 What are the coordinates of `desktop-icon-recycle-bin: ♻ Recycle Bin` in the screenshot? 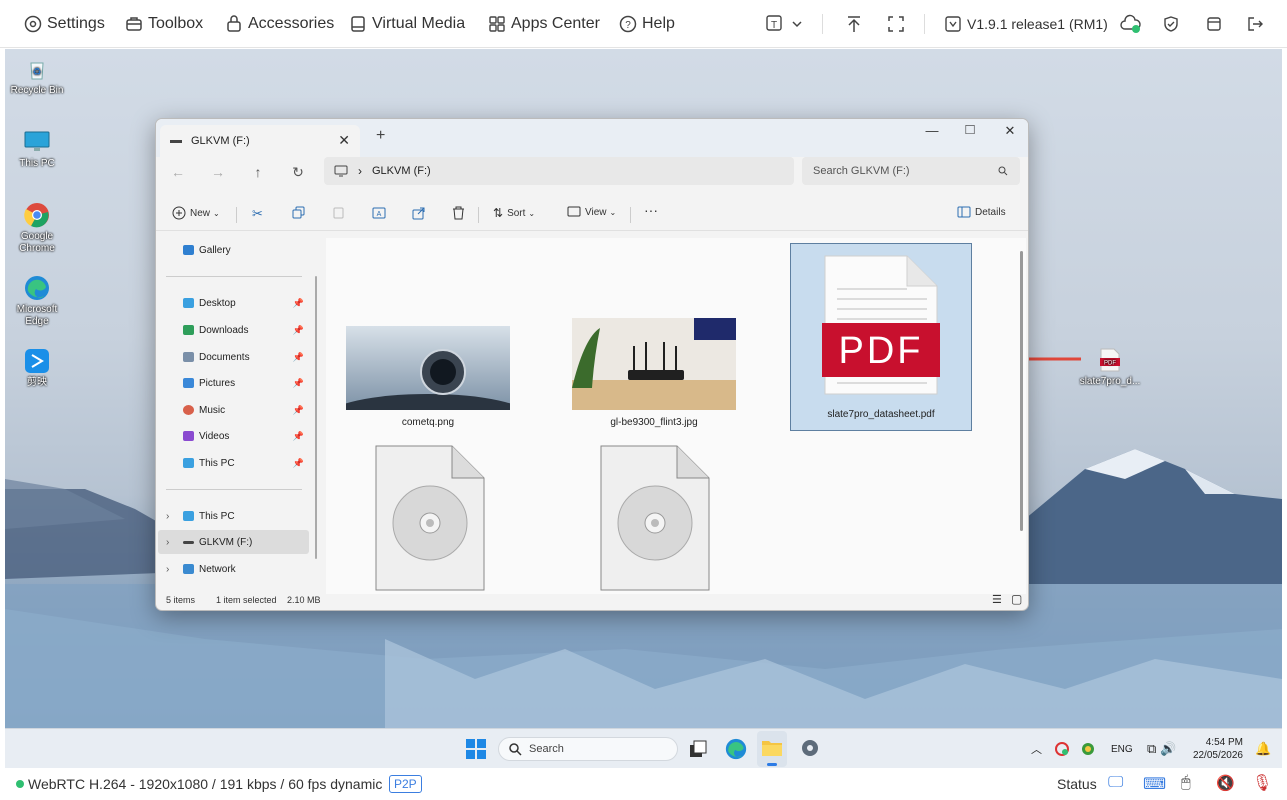 It's located at (37, 76).